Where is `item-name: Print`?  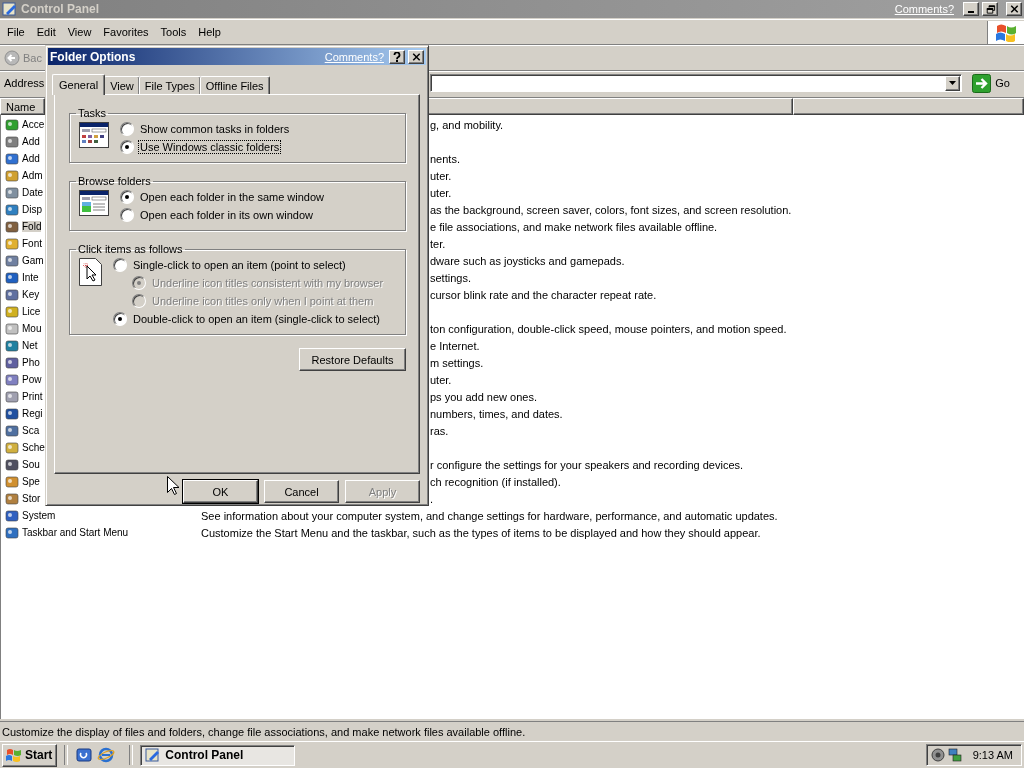
item-name: Print is located at coordinates (32, 396).